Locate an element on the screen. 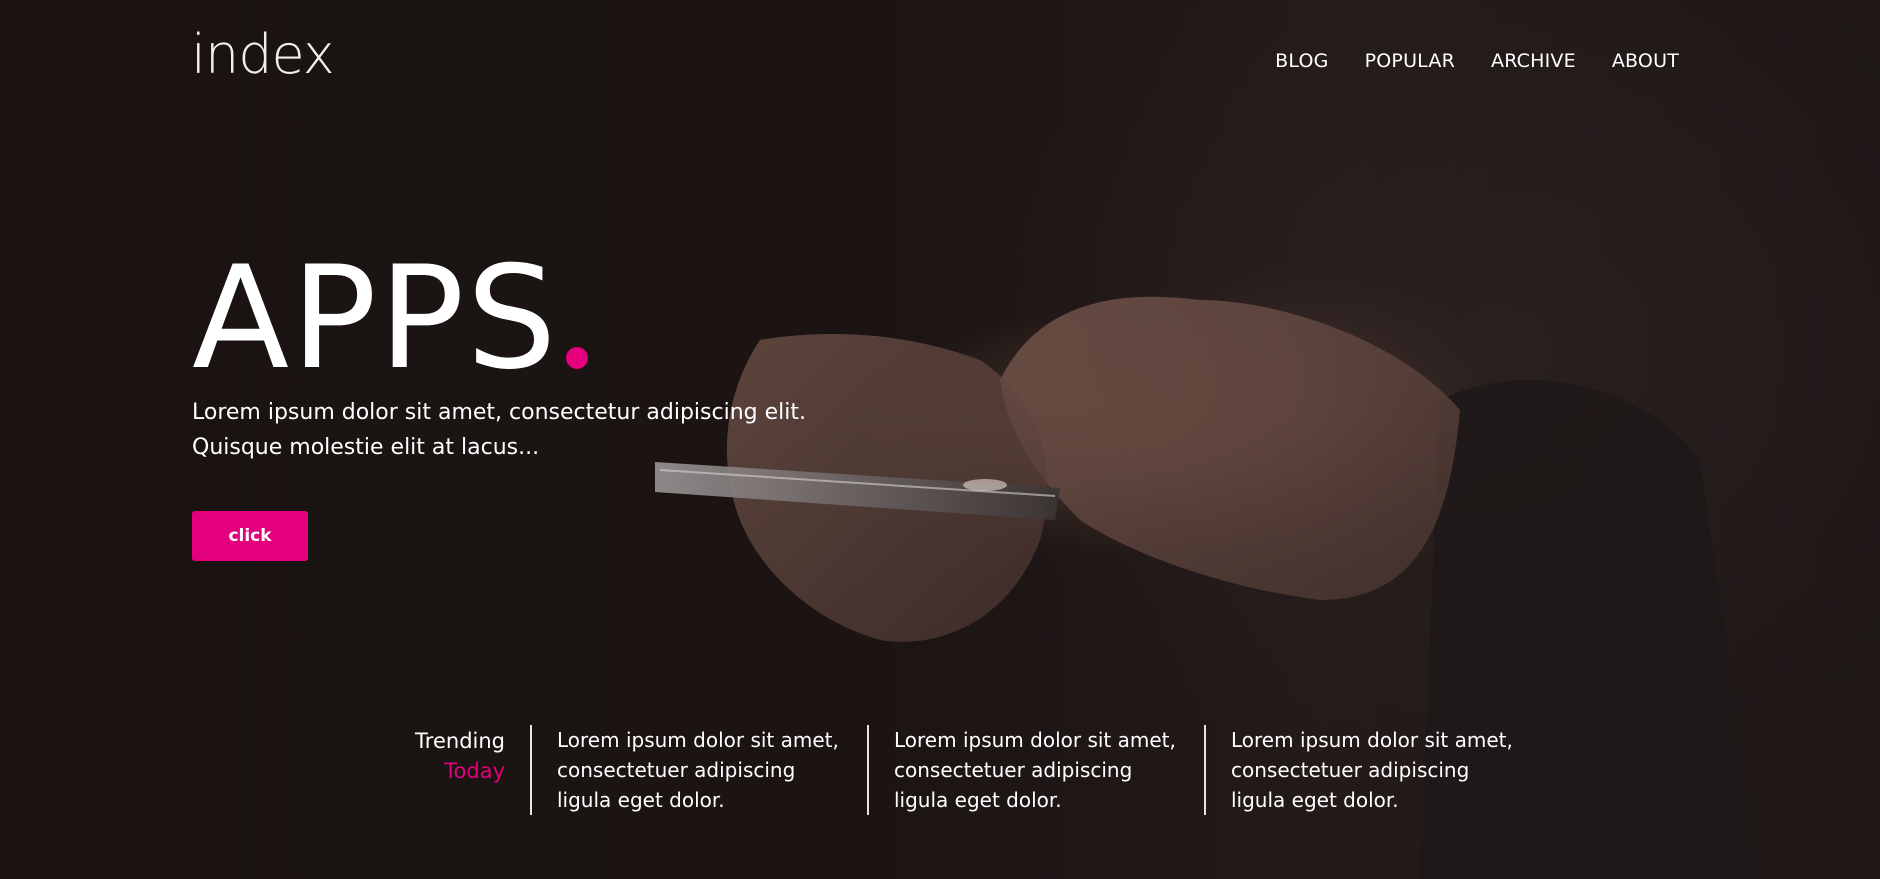  site-logo: index is located at coordinates (263, 55).